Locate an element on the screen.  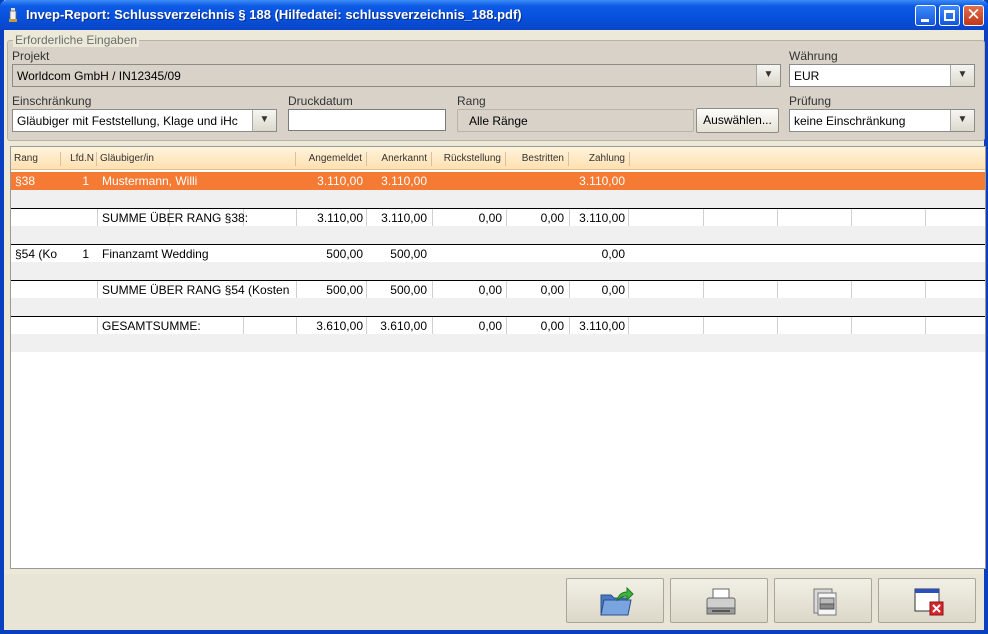
print-button is located at coordinates (719, 600).